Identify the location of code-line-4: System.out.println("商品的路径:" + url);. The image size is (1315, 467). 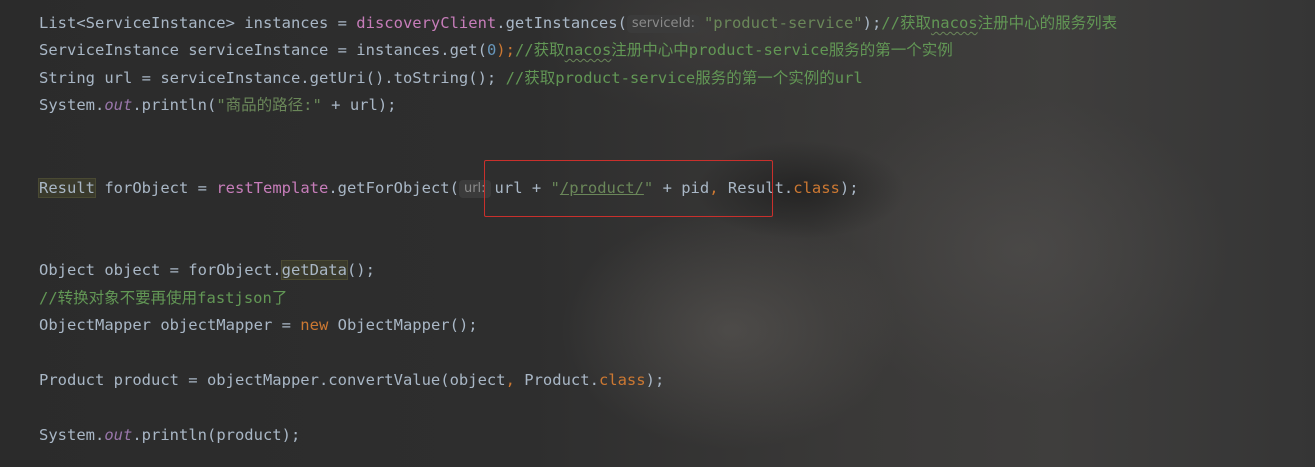
(217, 105).